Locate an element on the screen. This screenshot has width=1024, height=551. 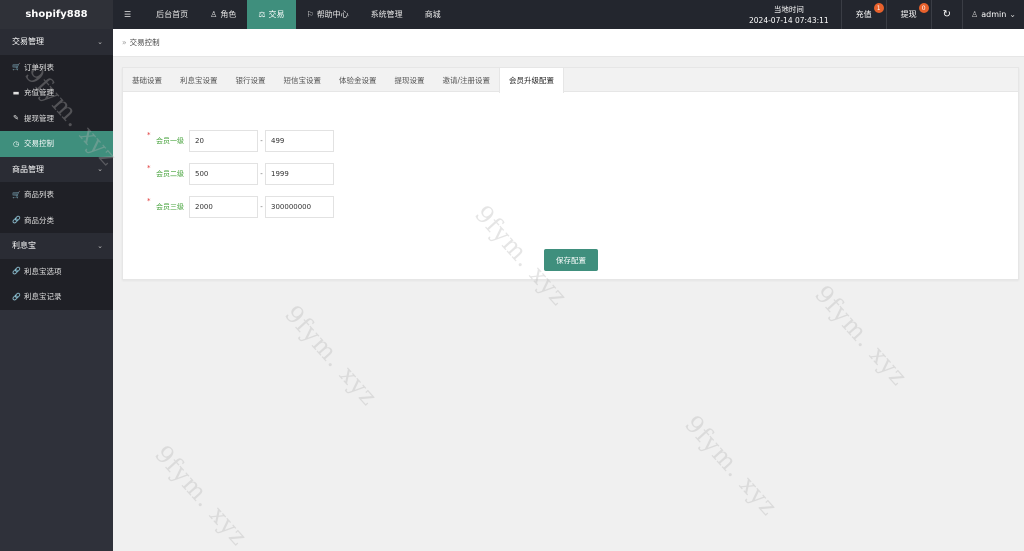
level-3-label-text: 会员三级 is located at coordinates (170, 207).